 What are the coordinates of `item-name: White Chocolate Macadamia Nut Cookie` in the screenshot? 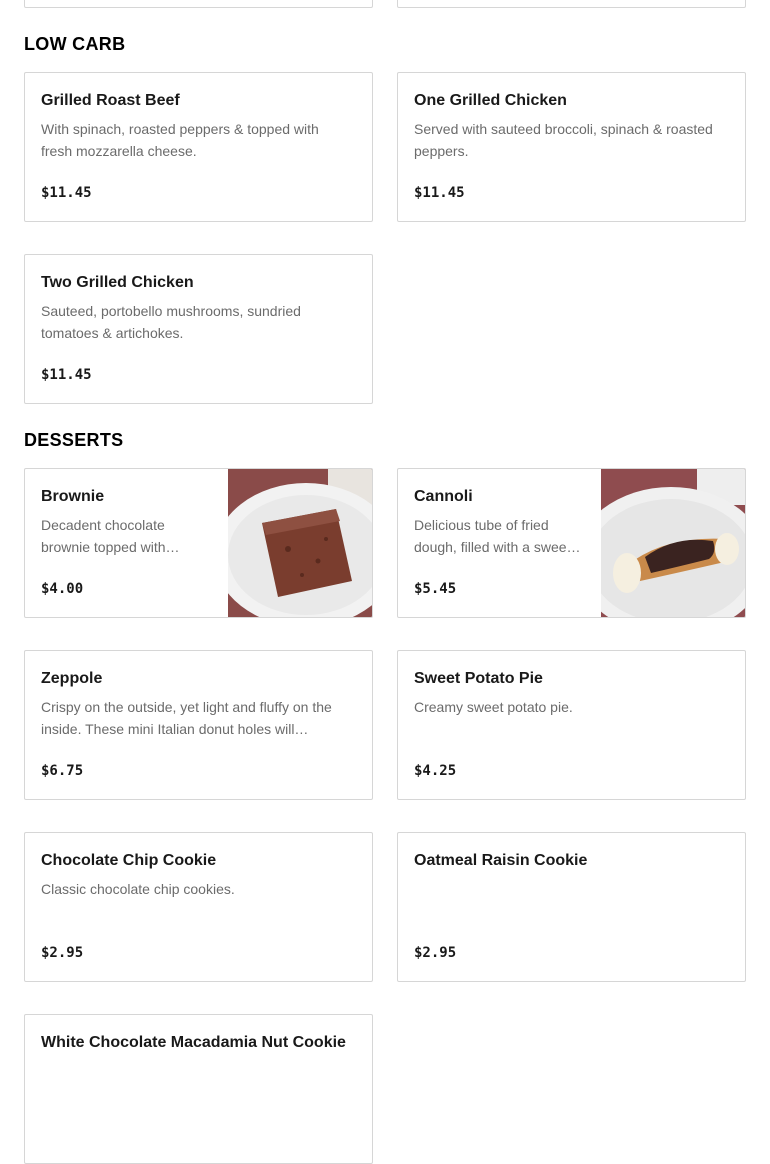 It's located at (193, 1042).